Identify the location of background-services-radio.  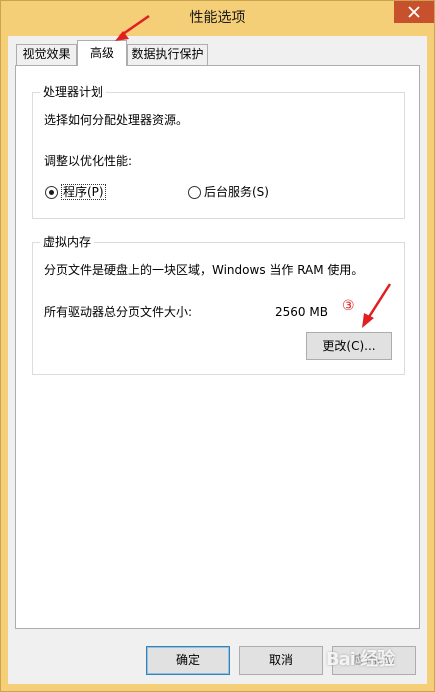
(194, 192).